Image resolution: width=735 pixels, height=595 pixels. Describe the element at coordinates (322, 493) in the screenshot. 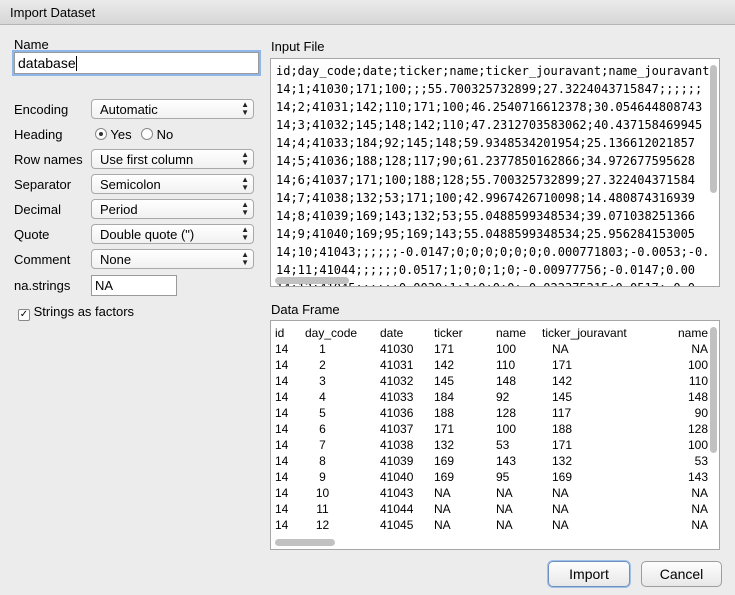

I see `table-cell: 10` at that location.